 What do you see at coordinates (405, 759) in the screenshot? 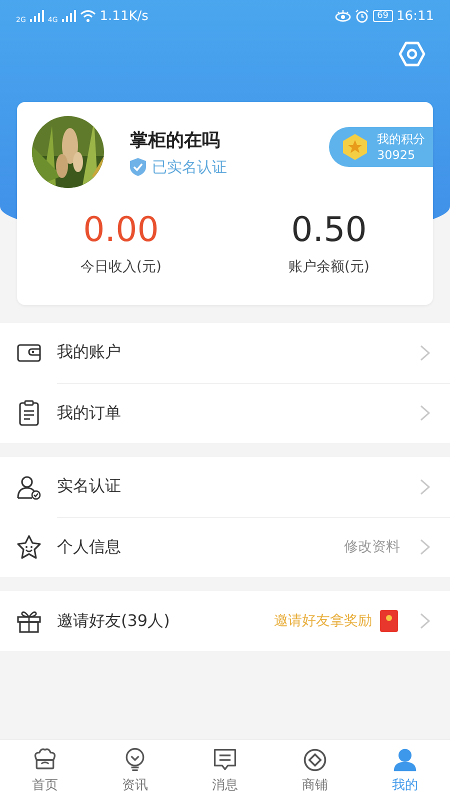
I see `user-icon` at bounding box center [405, 759].